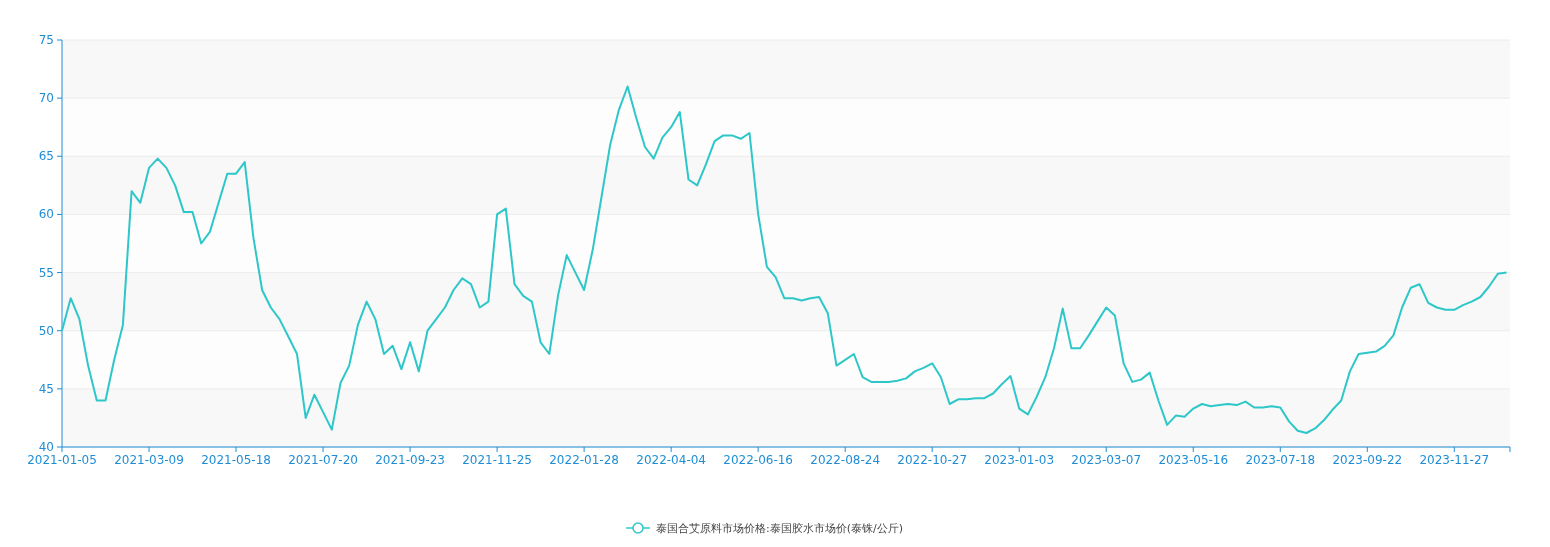 The width and height of the screenshot is (1550, 547). I want to click on x-tick-label: 2022-10-27, so click(932, 460).